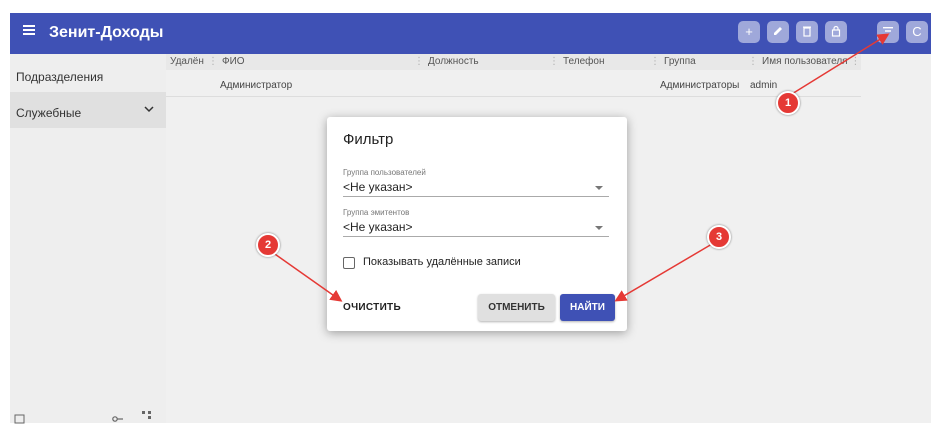 Image resolution: width=931 pixels, height=424 pixels. What do you see at coordinates (268, 245) in the screenshot?
I see `annotation-badge-2: 2` at bounding box center [268, 245].